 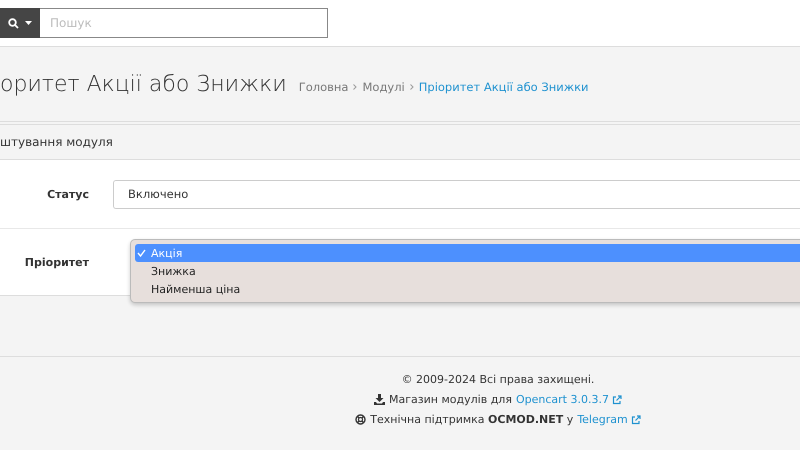 I want to click on breadcrumb-link: Пріоритет Акції або Знижки, so click(x=503, y=87).